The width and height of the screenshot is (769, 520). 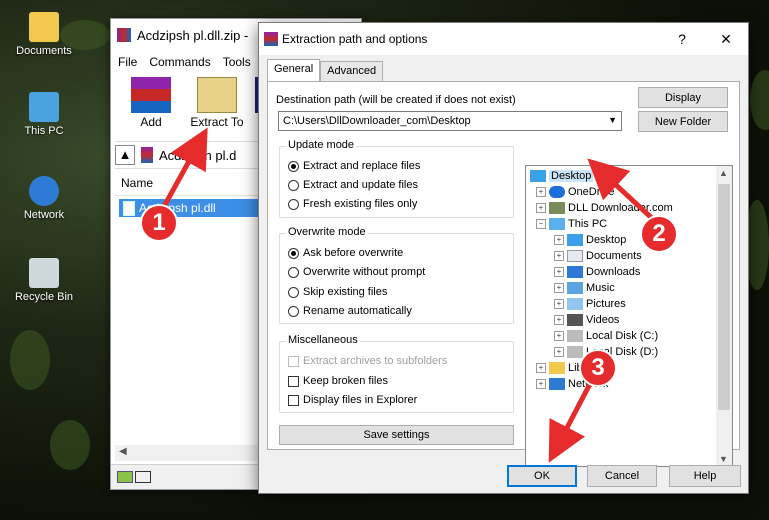 What do you see at coordinates (622, 191) in the screenshot?
I see `arrow-to-desktop` at bounding box center [622, 191].